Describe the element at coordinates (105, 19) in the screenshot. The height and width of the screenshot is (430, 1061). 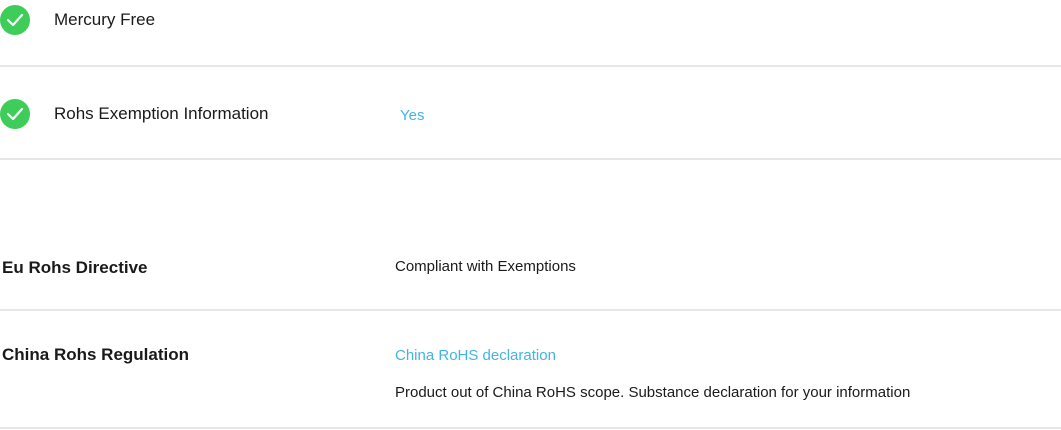
I see `feature-label: Mercury Free` at that location.